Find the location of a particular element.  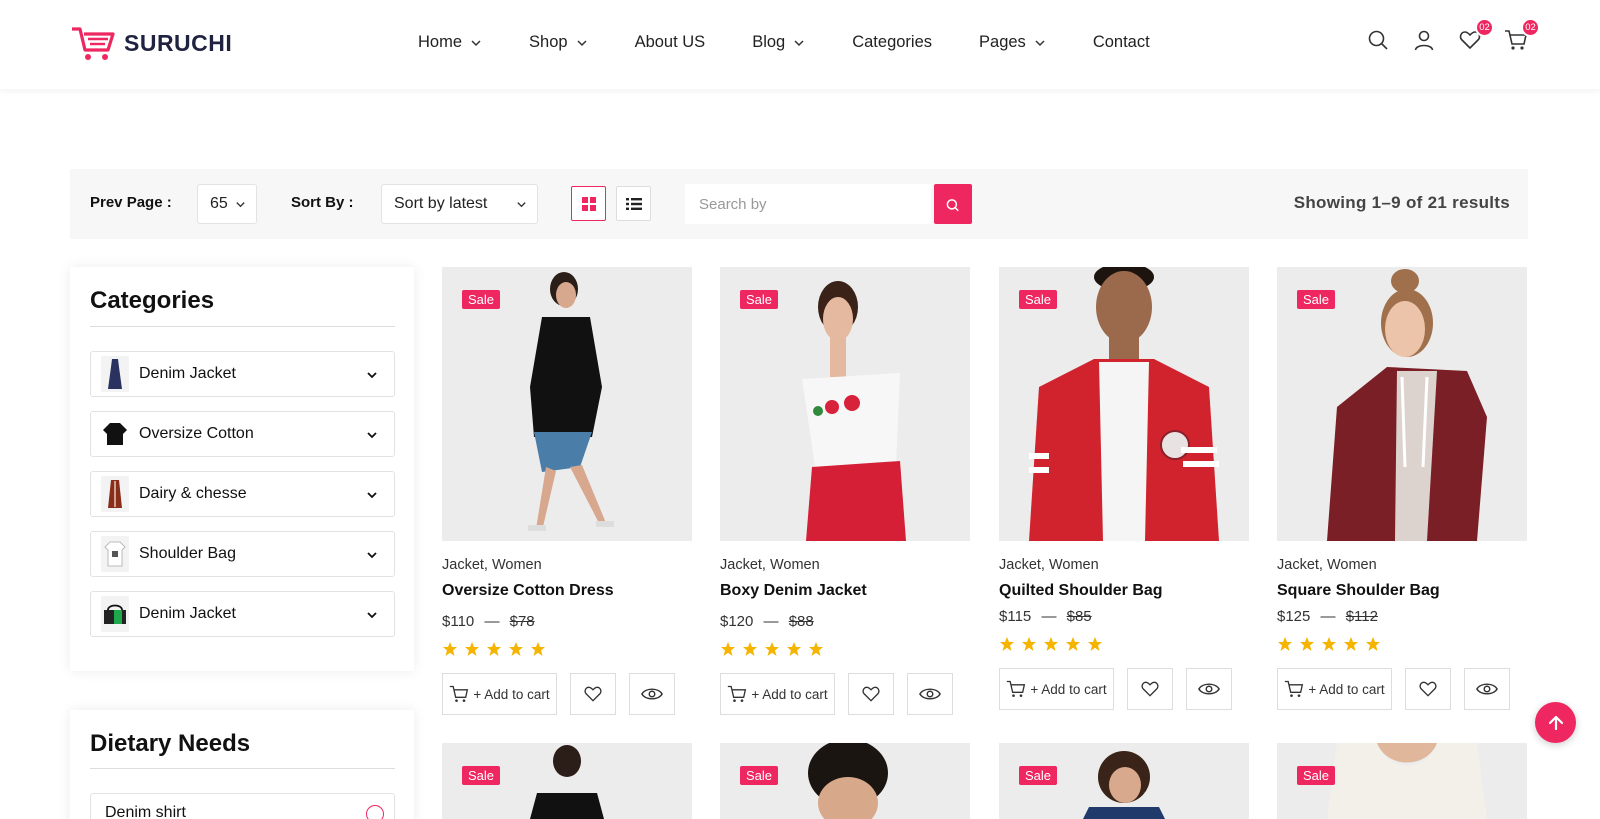

category-label: Dairy & chesse is located at coordinates (193, 493).